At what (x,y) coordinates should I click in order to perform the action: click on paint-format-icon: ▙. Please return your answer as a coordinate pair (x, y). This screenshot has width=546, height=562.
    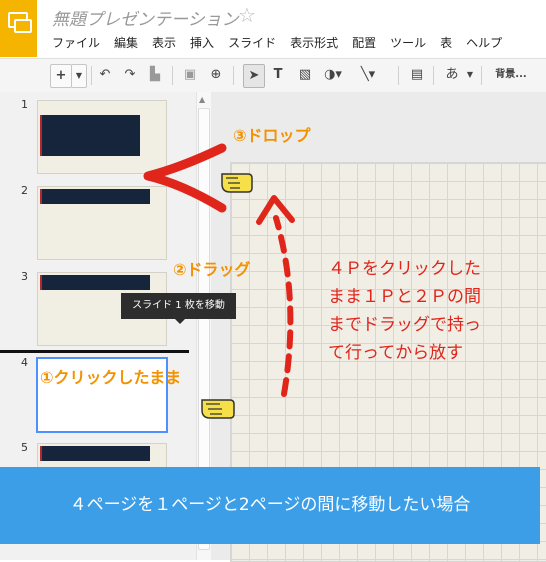
    Looking at the image, I should click on (155, 75).